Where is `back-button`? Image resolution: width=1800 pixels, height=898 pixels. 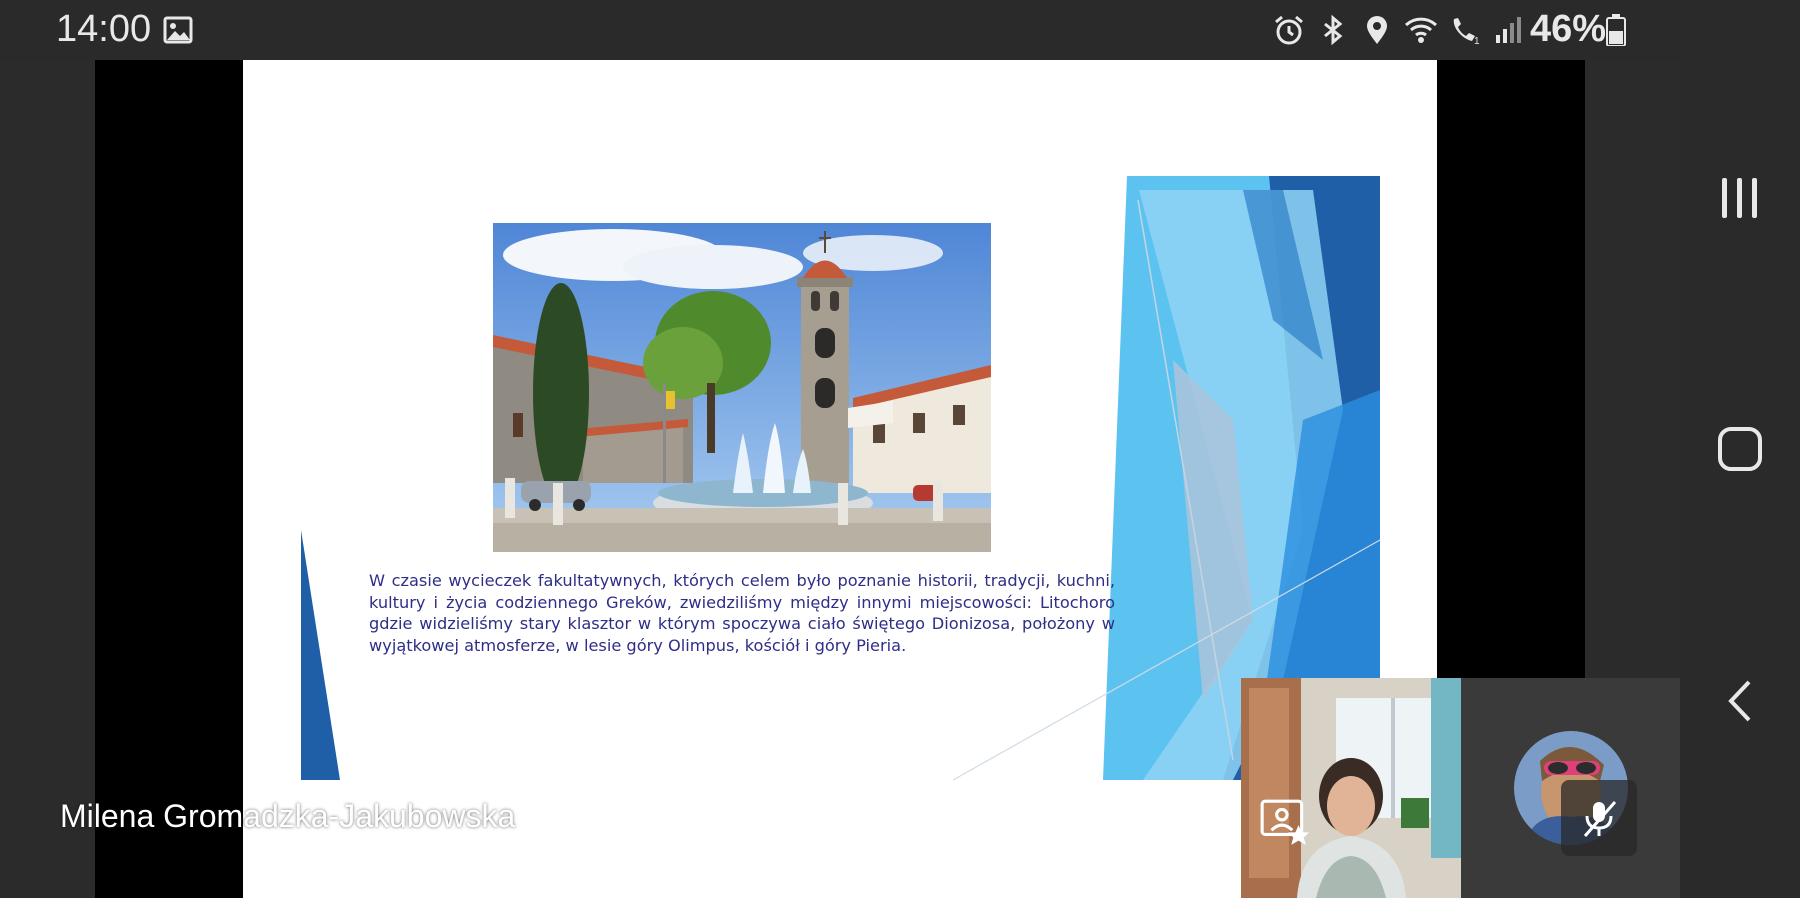 back-button is located at coordinates (1740, 701).